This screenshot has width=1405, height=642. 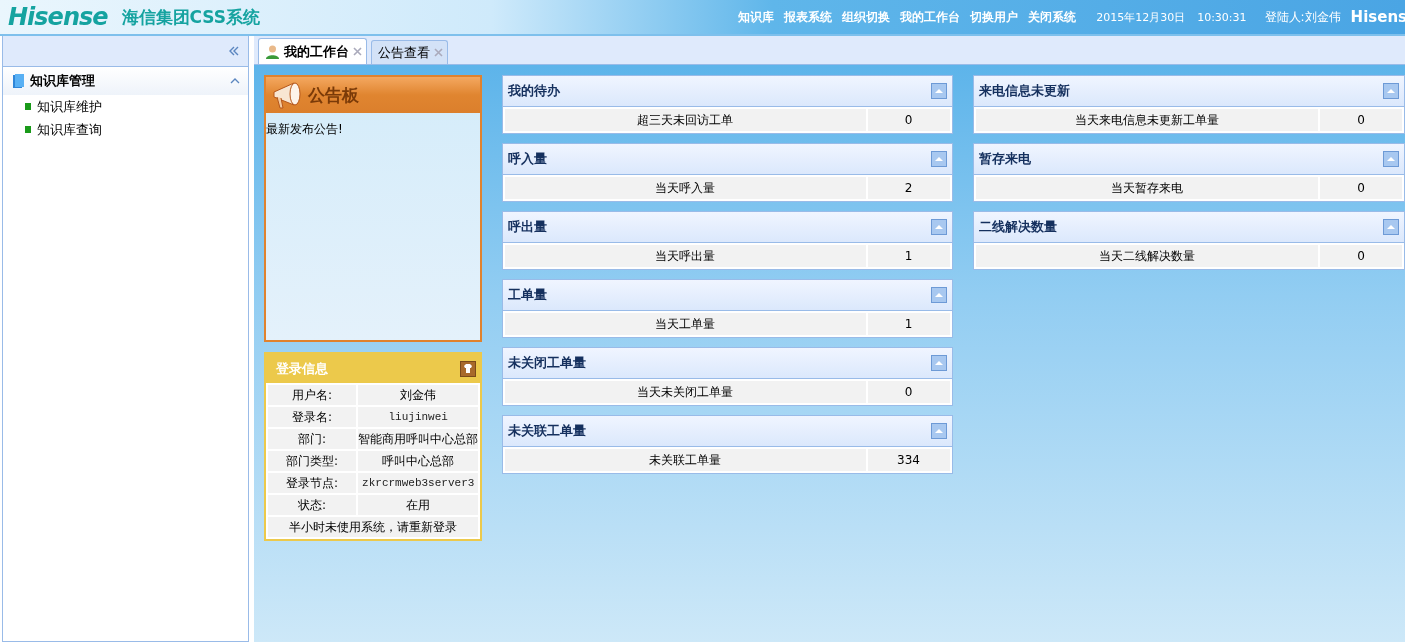 What do you see at coordinates (528, 227) in the screenshot?
I see `panel-title: 呼出量` at bounding box center [528, 227].